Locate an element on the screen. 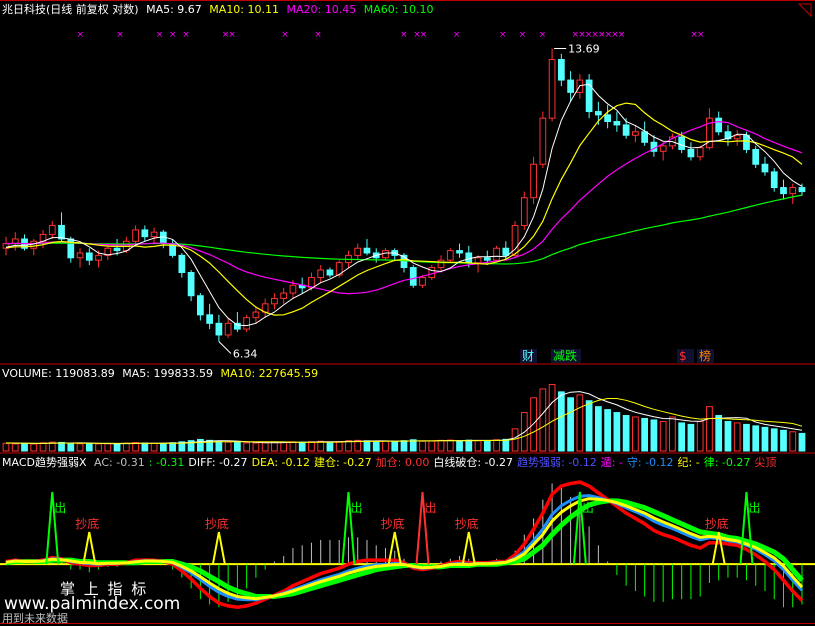 This screenshot has width=815, height=626. macd-name-label: MACD趋势强弱X is located at coordinates (44, 462).